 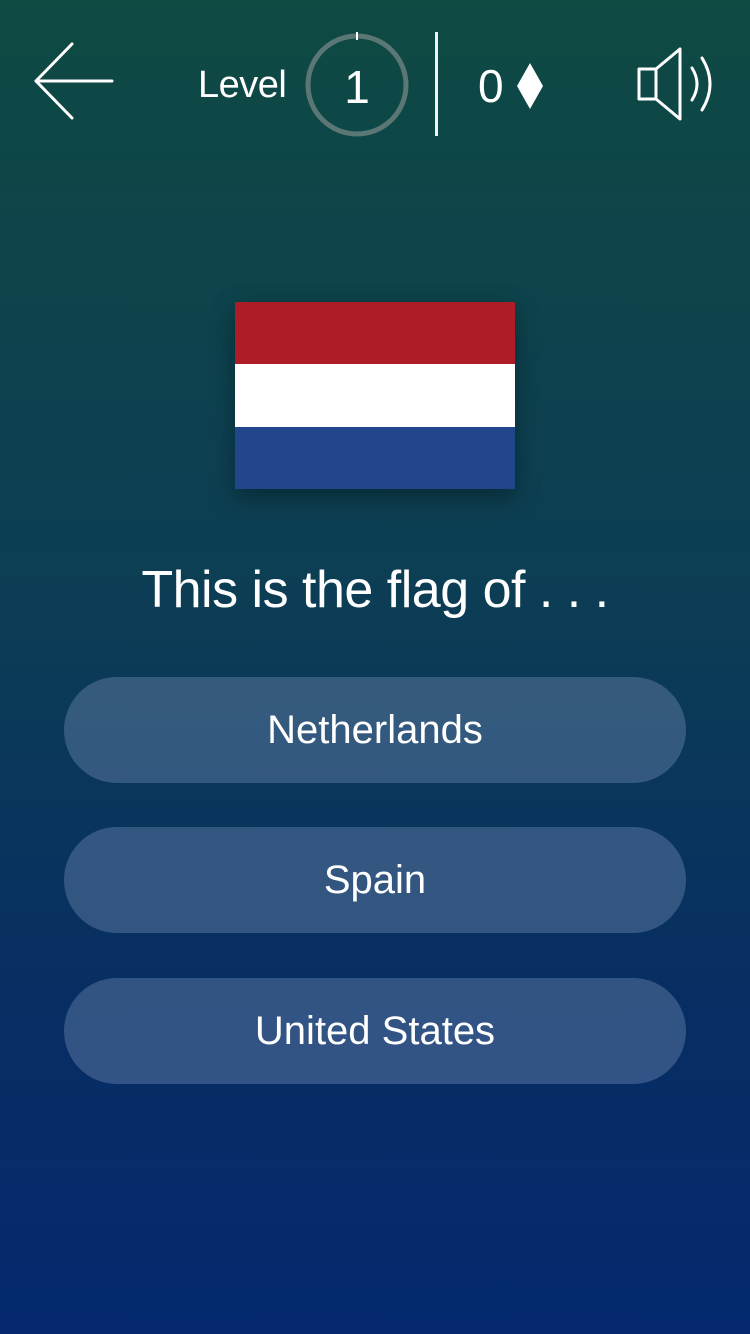 What do you see at coordinates (242, 85) in the screenshot?
I see `level-label: Level` at bounding box center [242, 85].